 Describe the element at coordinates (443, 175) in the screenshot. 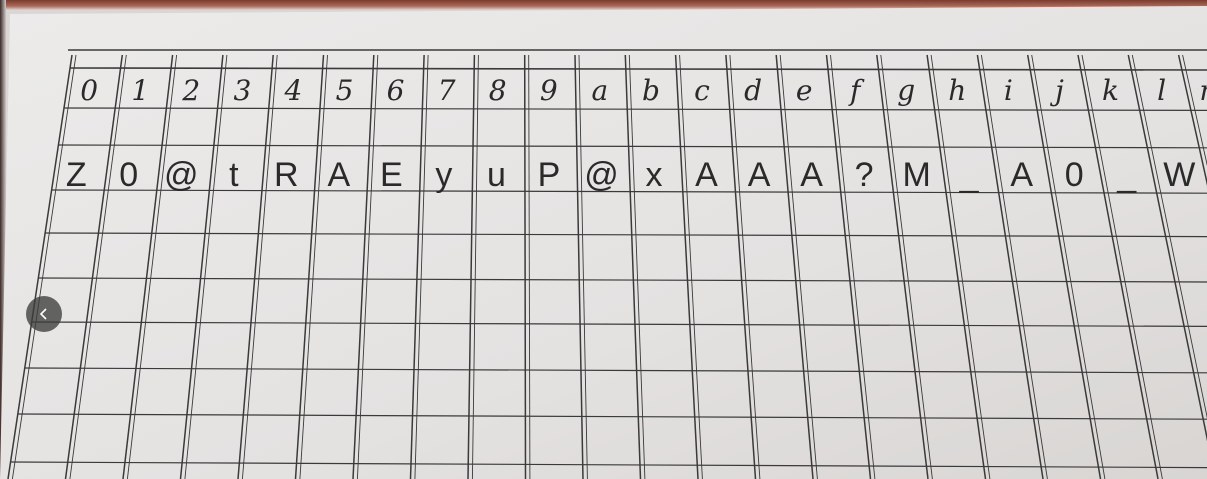

I see `row2-char: y` at that location.